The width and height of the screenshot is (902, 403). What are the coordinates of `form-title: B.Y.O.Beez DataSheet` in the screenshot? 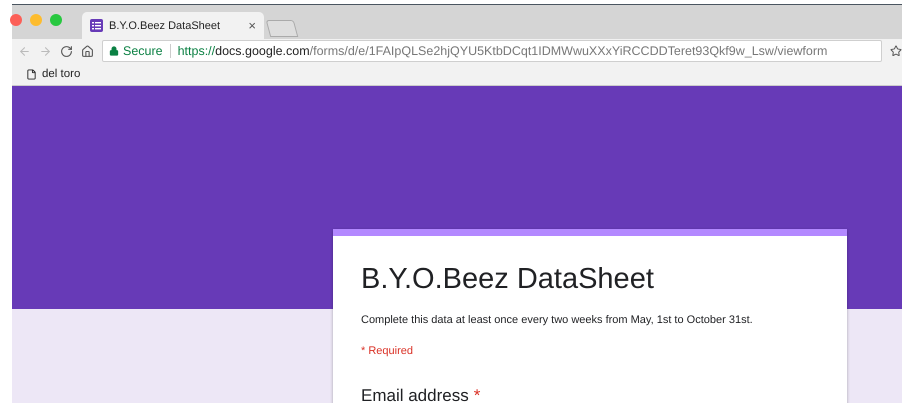 It's located at (508, 279).